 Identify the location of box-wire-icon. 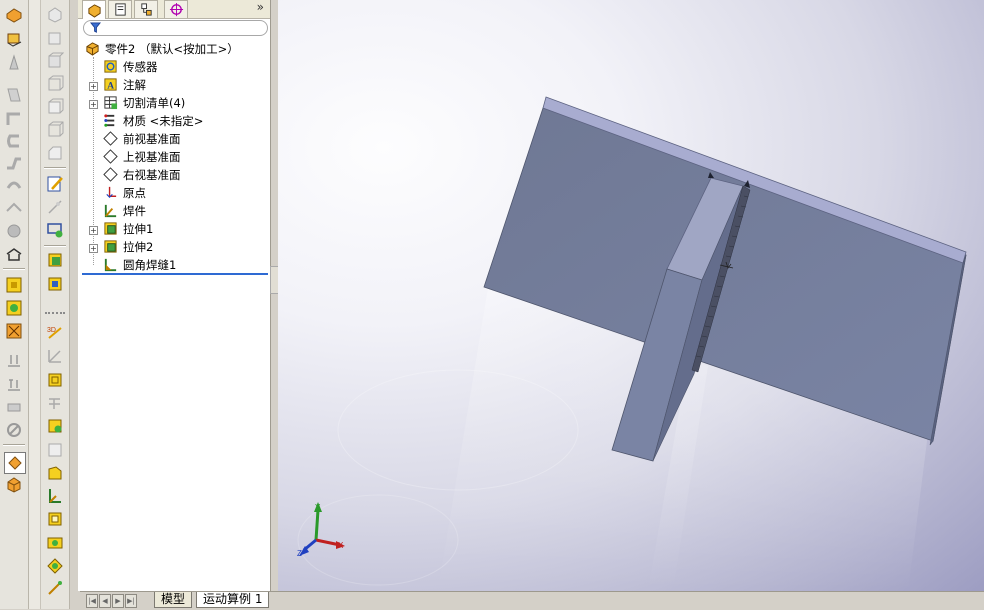
(55, 130).